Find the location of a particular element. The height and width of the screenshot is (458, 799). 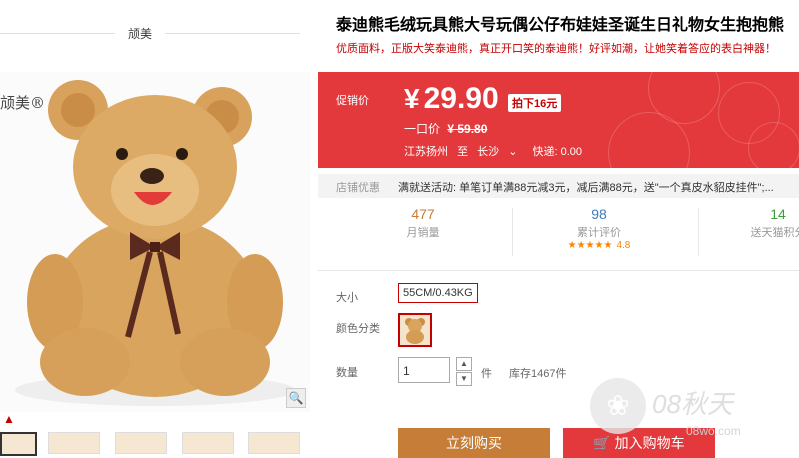

color-label: 颜色分类 is located at coordinates (358, 329).